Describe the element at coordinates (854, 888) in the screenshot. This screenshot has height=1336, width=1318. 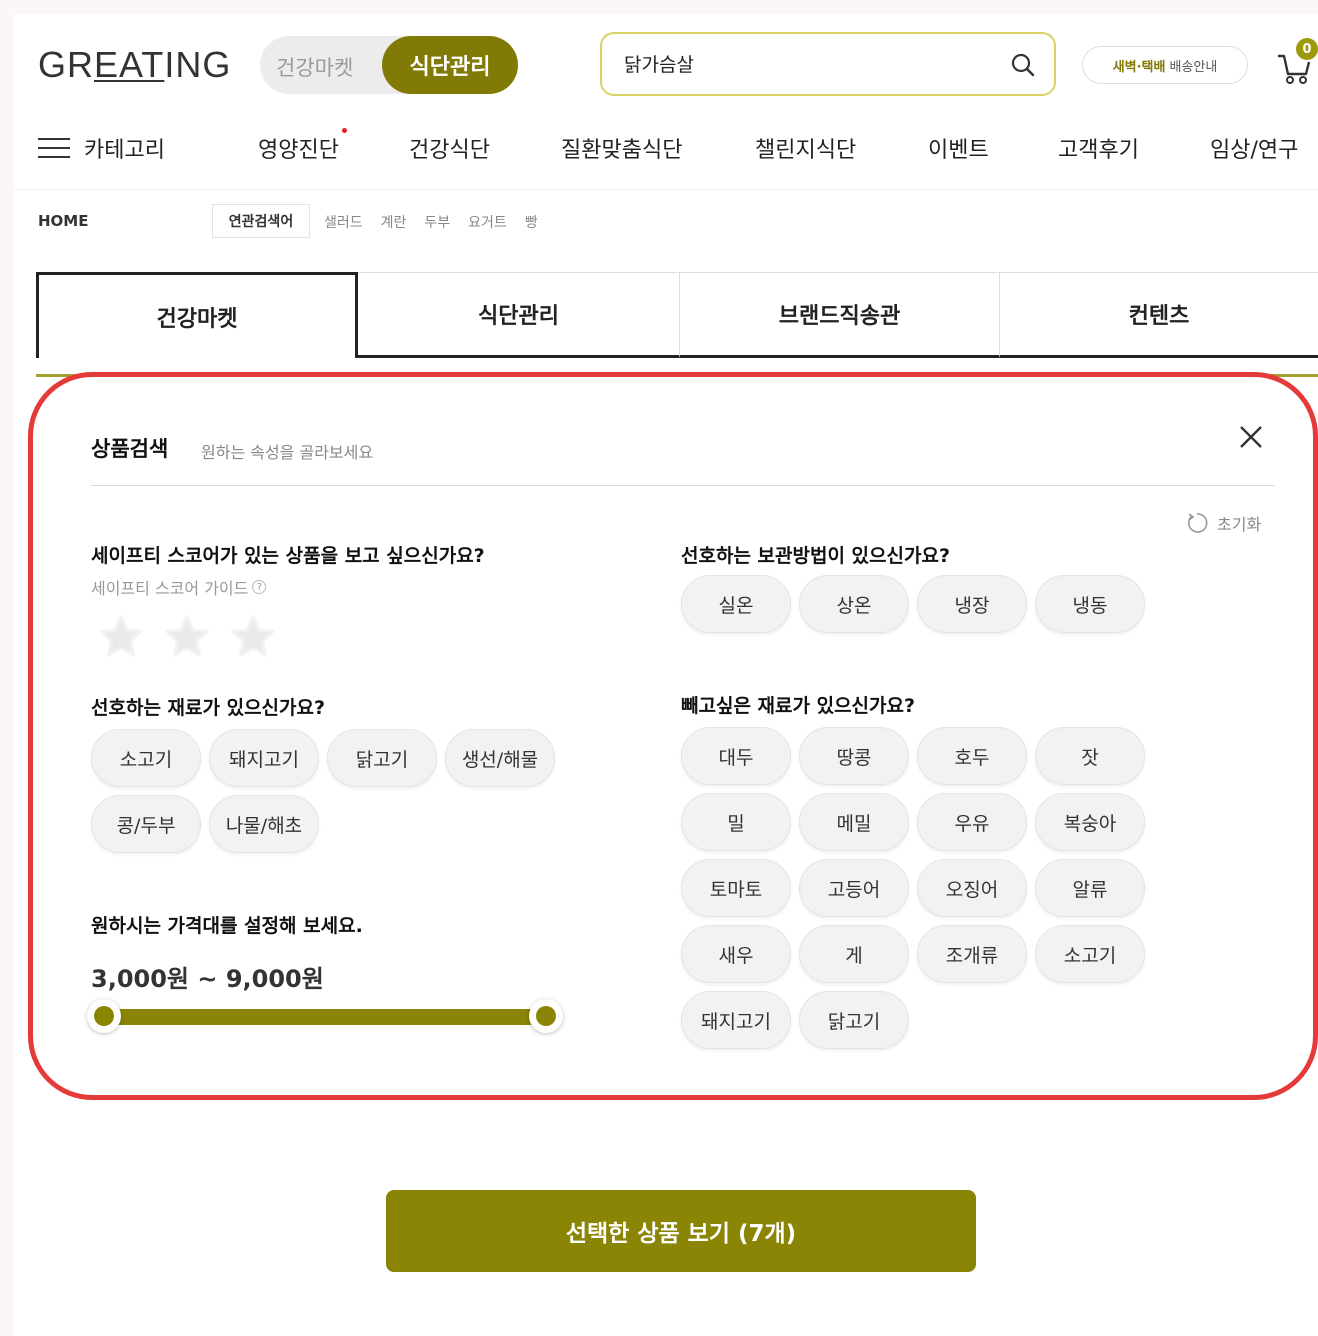
I see `chip-exclude: 고등어` at that location.